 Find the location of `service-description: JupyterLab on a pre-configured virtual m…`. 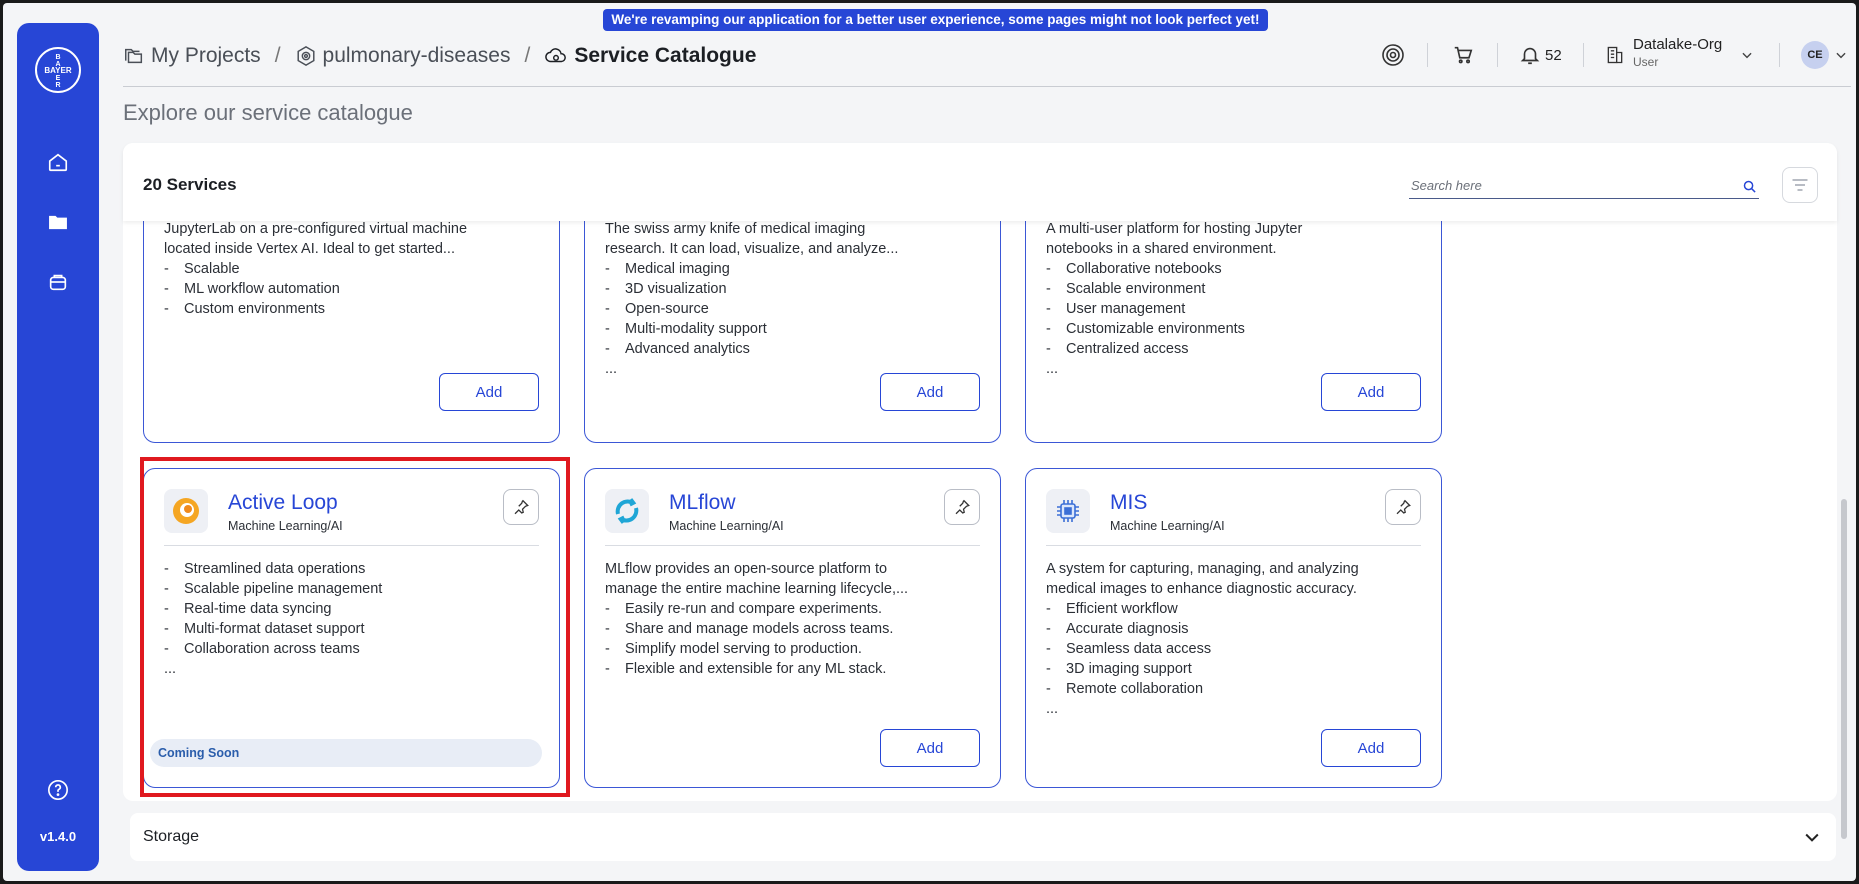

service-description: JupyterLab on a pre-configured virtual m… is located at coordinates (316, 229).